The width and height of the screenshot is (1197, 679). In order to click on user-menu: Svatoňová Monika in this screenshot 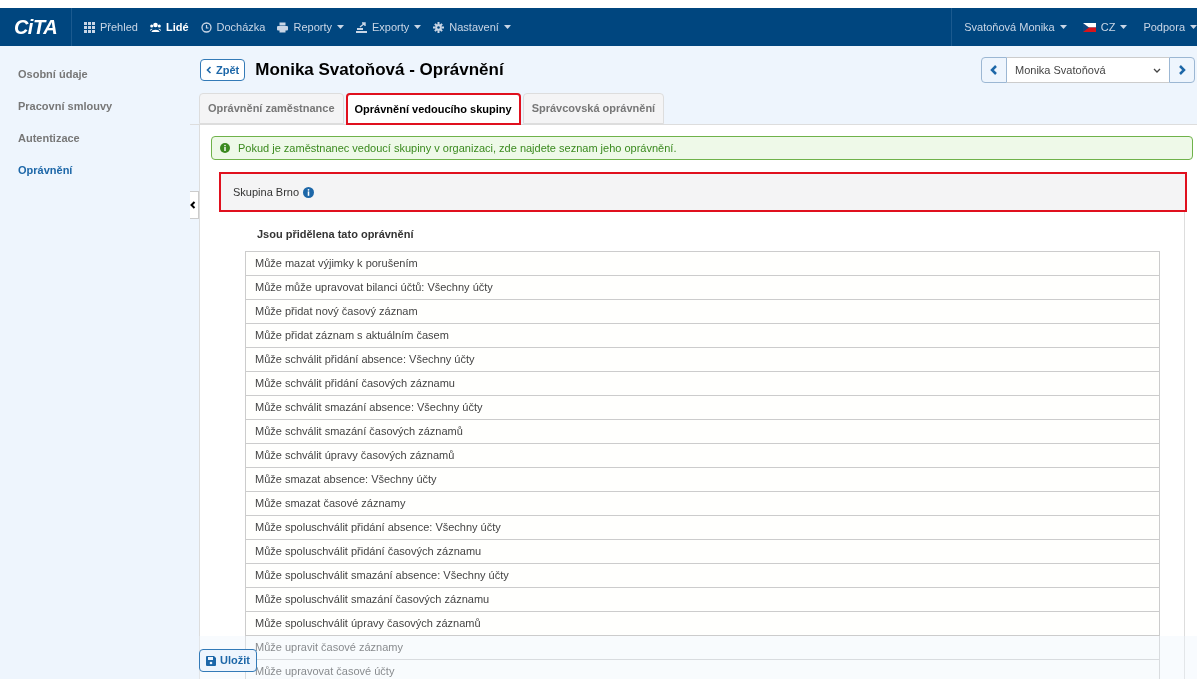, I will do `click(1015, 27)`.